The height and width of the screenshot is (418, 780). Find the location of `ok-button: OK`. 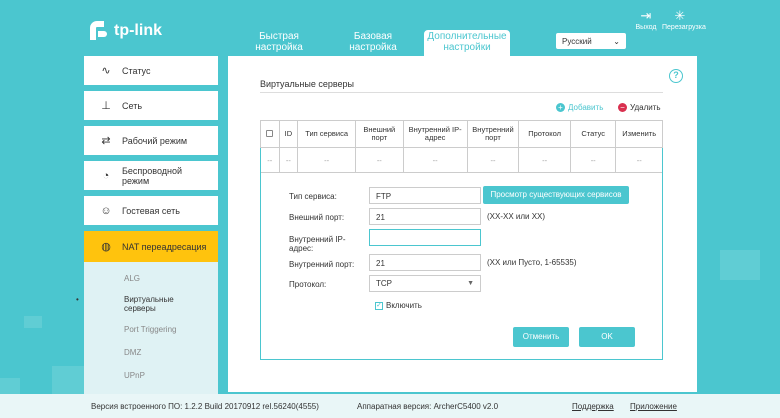

ok-button: OK is located at coordinates (607, 337).